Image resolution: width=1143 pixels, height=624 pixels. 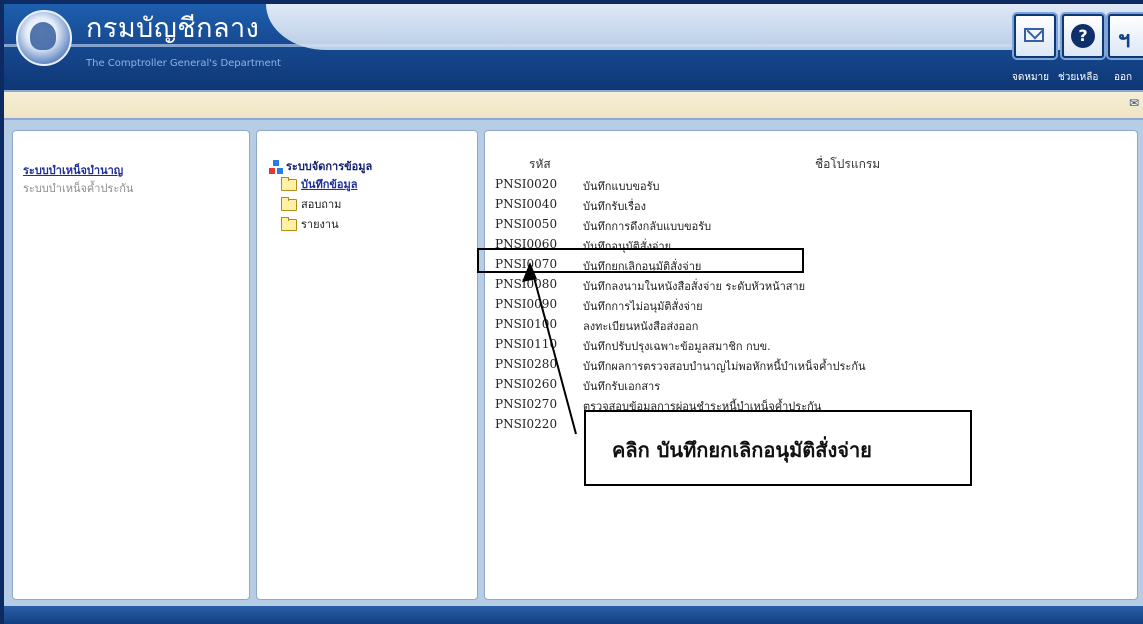 I want to click on program-name: บันทึกรับเอกสาร, so click(x=621, y=386).